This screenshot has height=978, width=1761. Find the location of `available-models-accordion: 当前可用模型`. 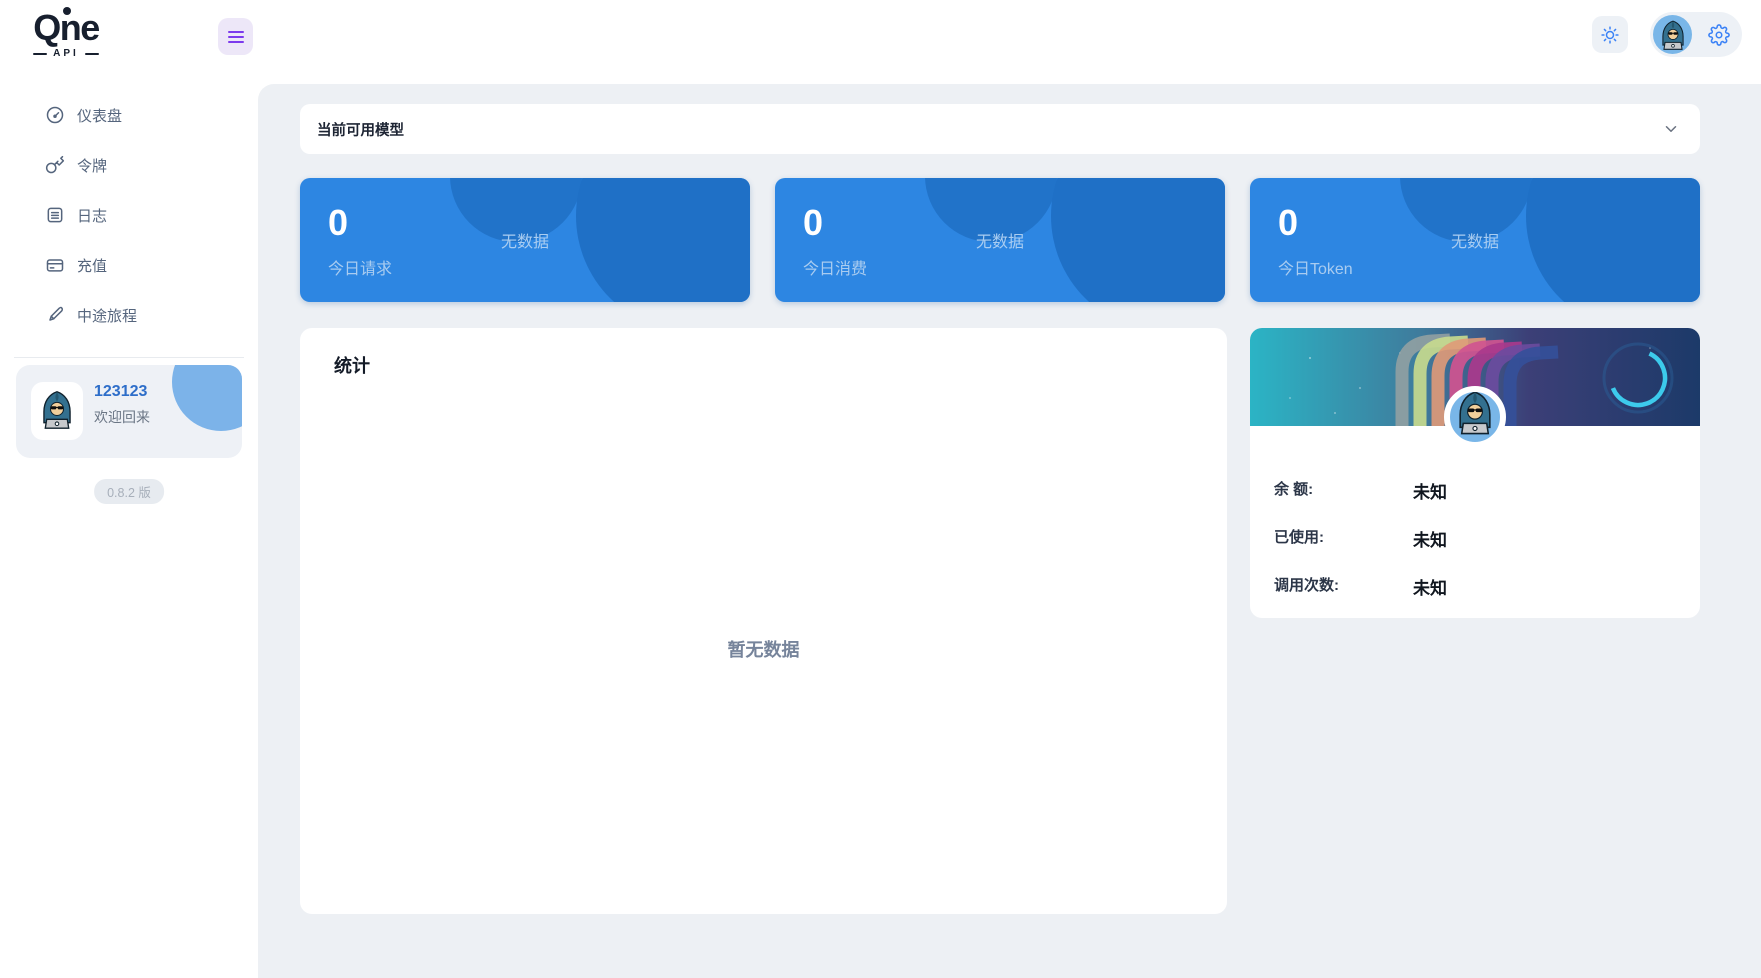

available-models-accordion: 当前可用模型 is located at coordinates (1000, 129).